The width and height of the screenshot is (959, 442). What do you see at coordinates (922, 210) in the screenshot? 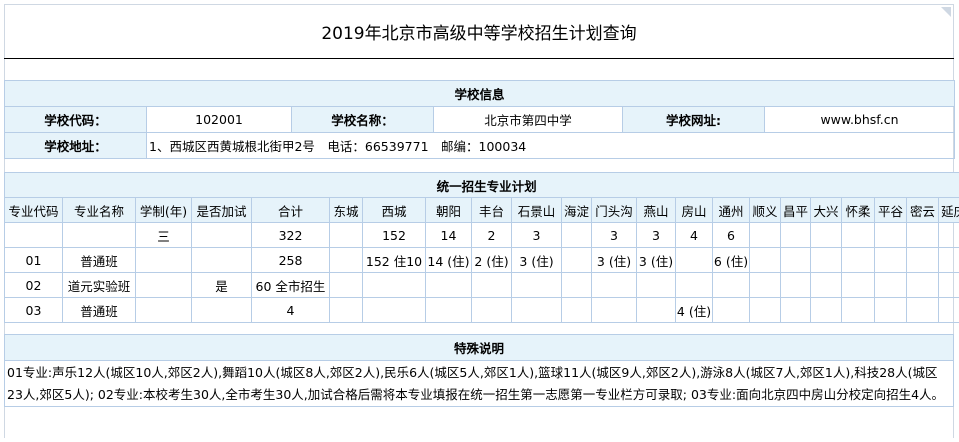
I see `plan-column-header: 密云` at bounding box center [922, 210].